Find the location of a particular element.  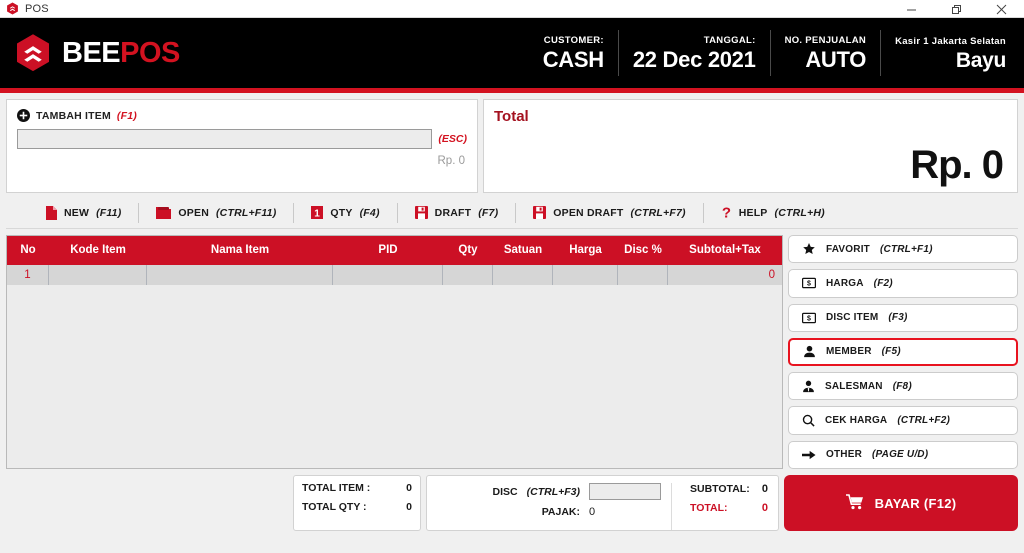

header-no-penjualan-value: AUTO is located at coordinates (836, 59).